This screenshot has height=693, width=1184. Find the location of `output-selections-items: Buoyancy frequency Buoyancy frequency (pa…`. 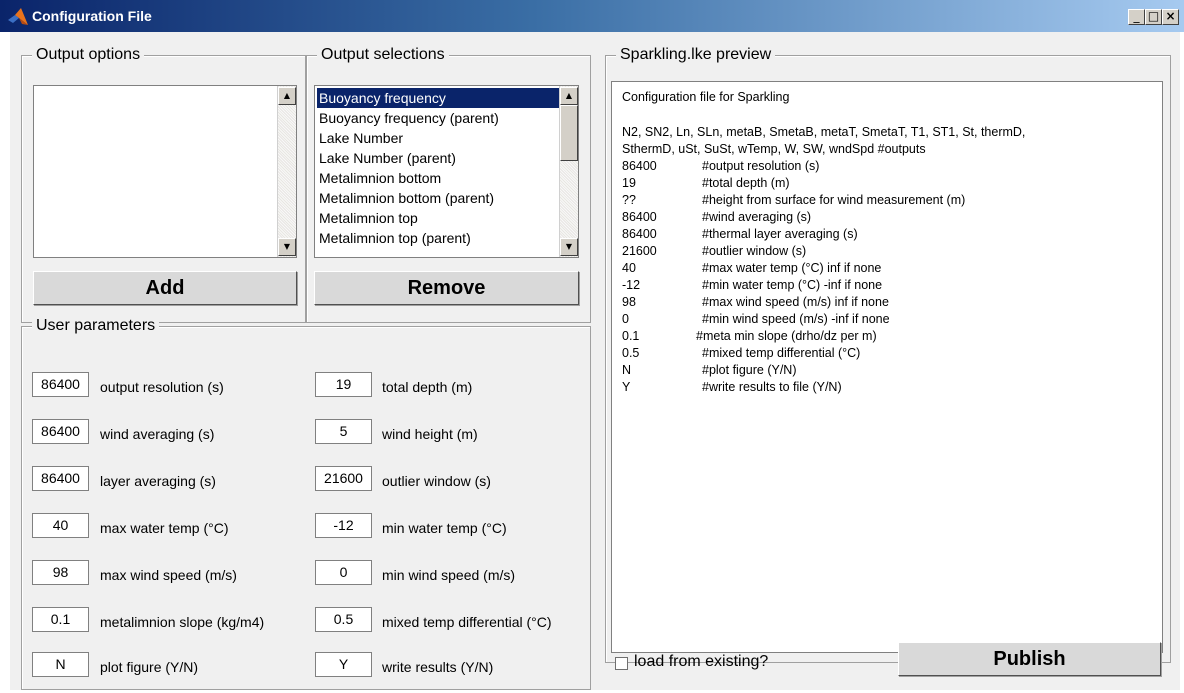

output-selections-items: Buoyancy frequency Buoyancy frequency (pa… is located at coordinates (438, 168).